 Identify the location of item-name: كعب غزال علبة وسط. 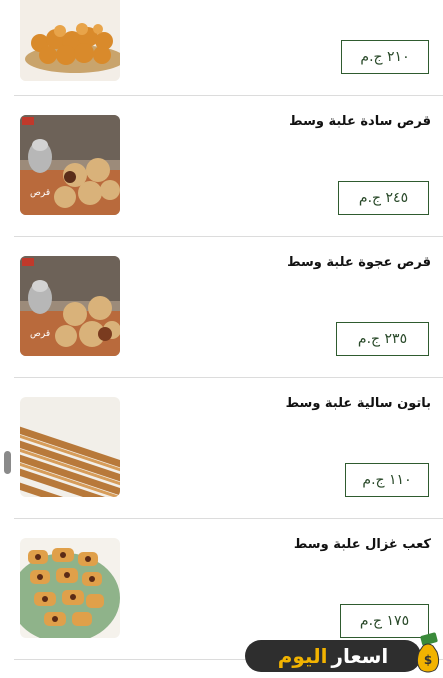
(362, 544).